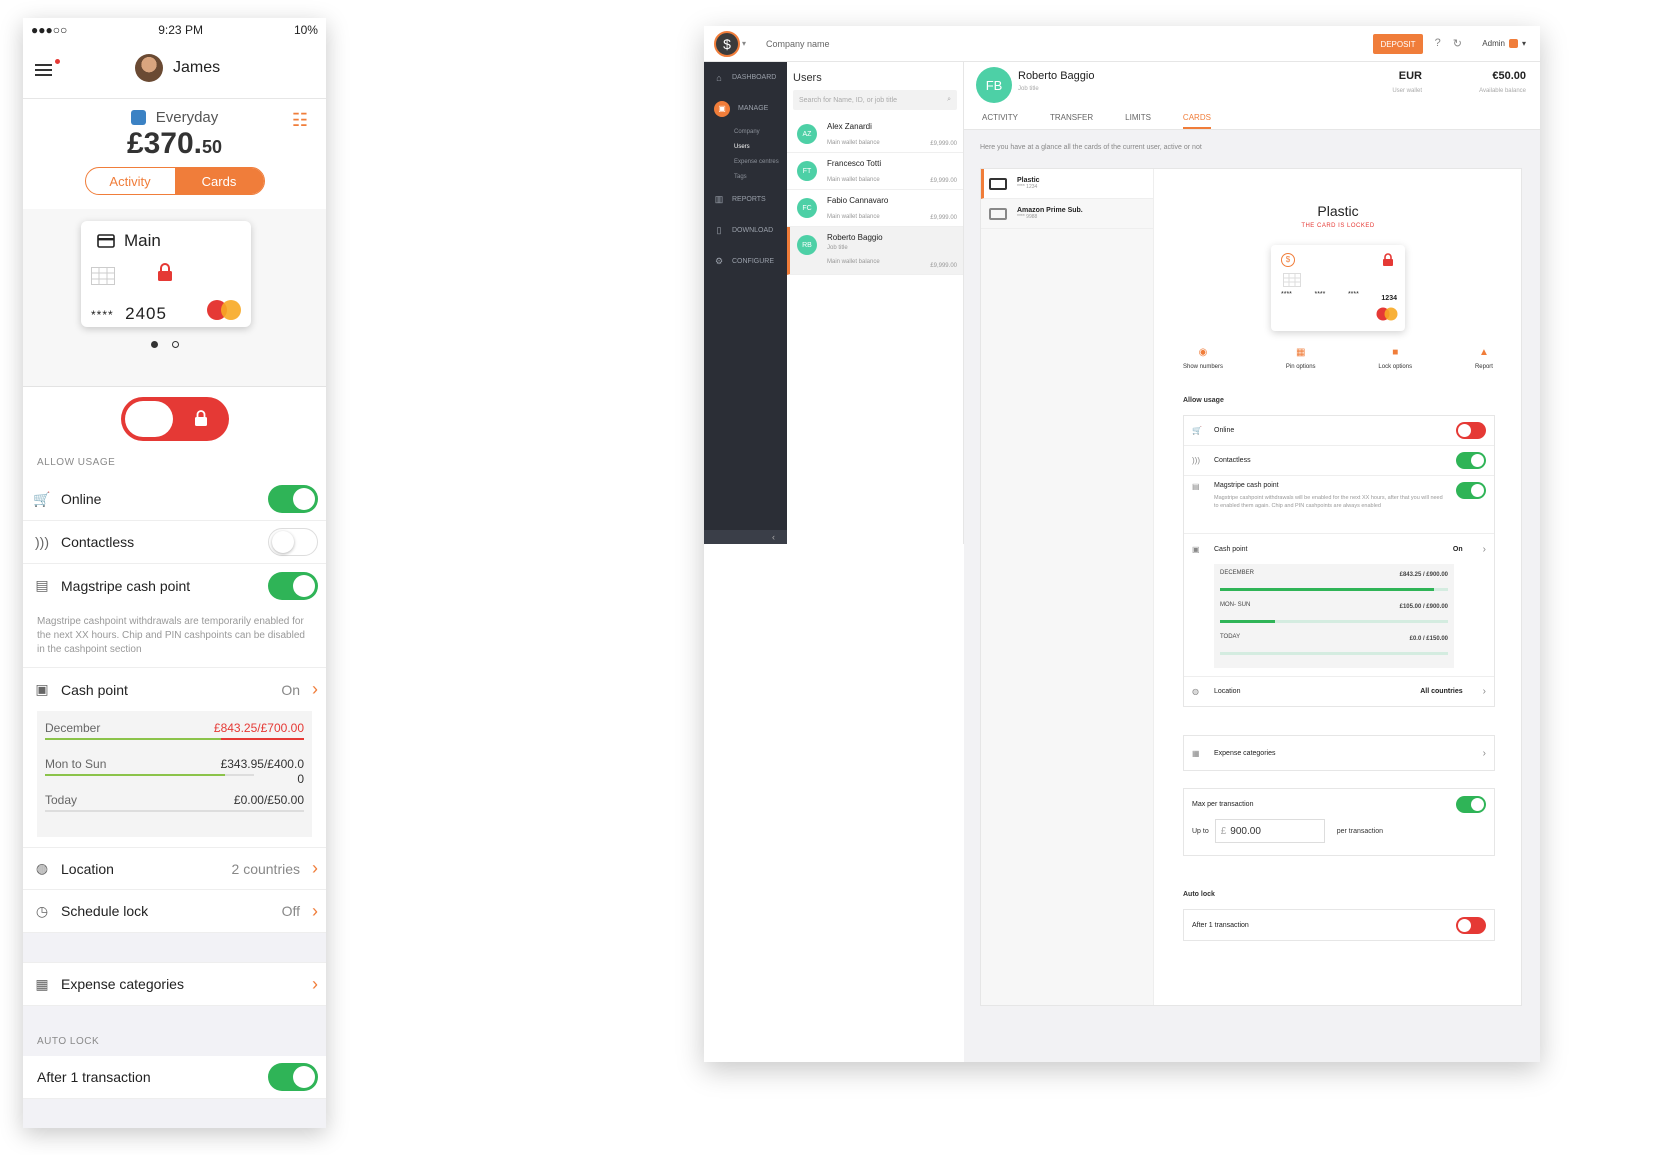  I want to click on chart-icon: ▥, so click(719, 199).